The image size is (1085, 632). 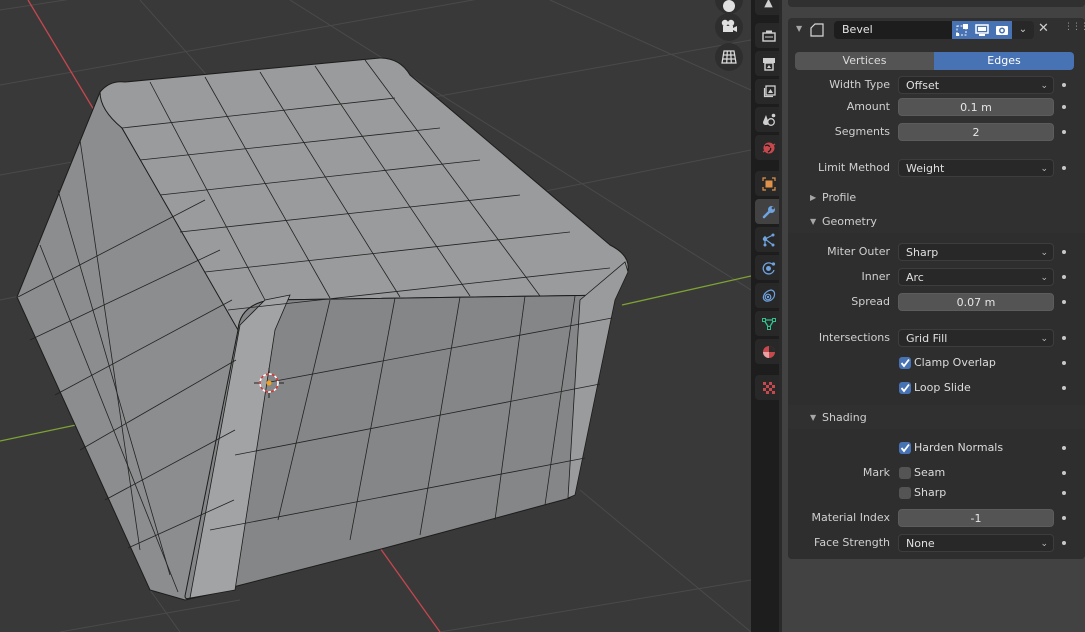 What do you see at coordinates (976, 132) in the screenshot?
I see `segments-field: 2` at bounding box center [976, 132].